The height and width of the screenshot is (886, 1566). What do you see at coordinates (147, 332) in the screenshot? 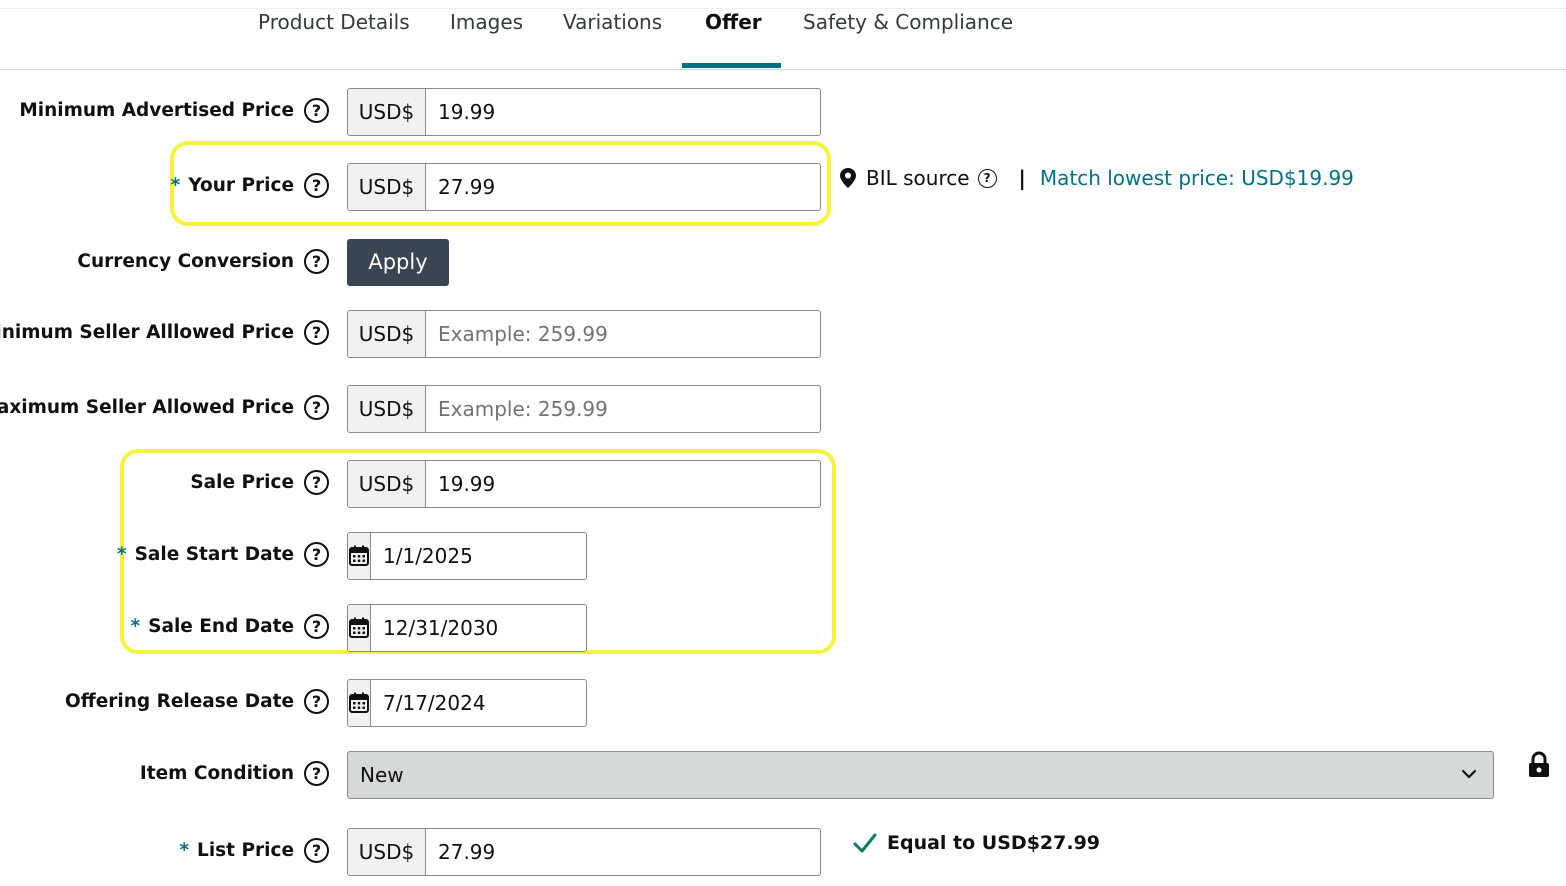
I see `field-label: Minimum Seller Alllowed Price` at bounding box center [147, 332].